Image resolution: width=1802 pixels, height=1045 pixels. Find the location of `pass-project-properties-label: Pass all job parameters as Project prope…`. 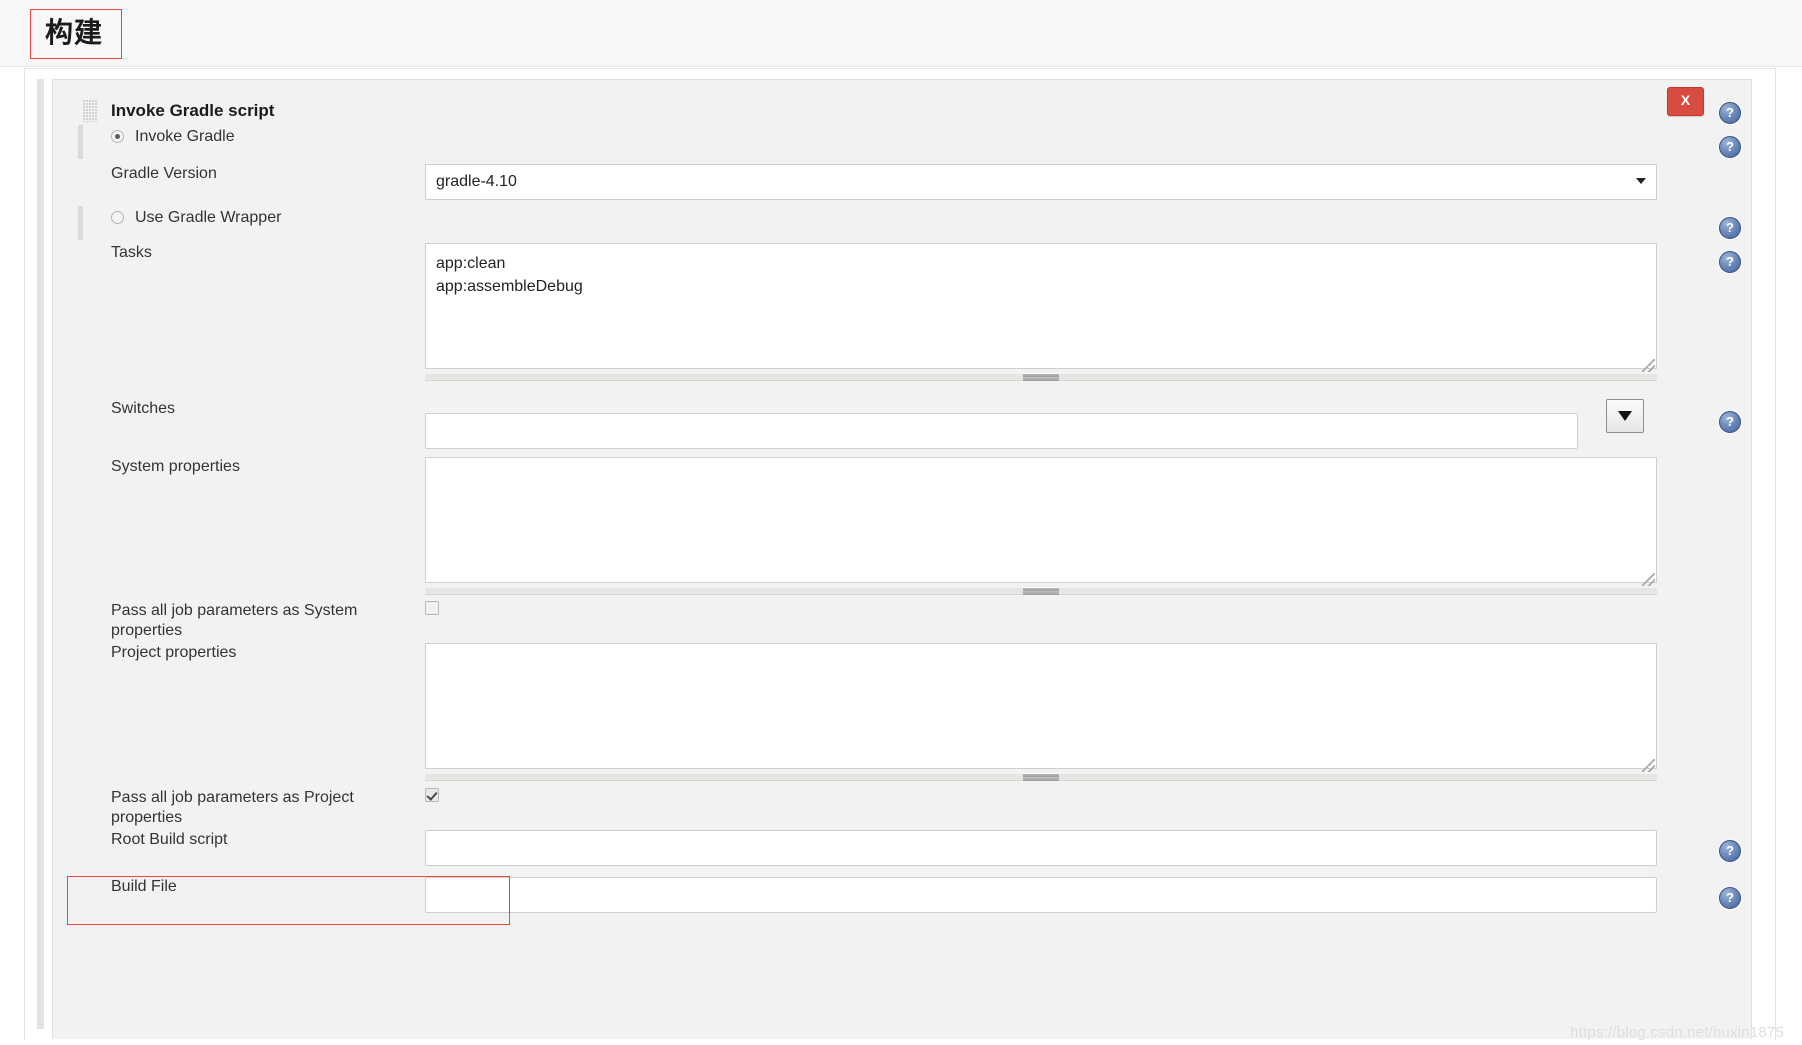

pass-project-properties-label: Pass all job parameters as Project prope… is located at coordinates (232, 807).